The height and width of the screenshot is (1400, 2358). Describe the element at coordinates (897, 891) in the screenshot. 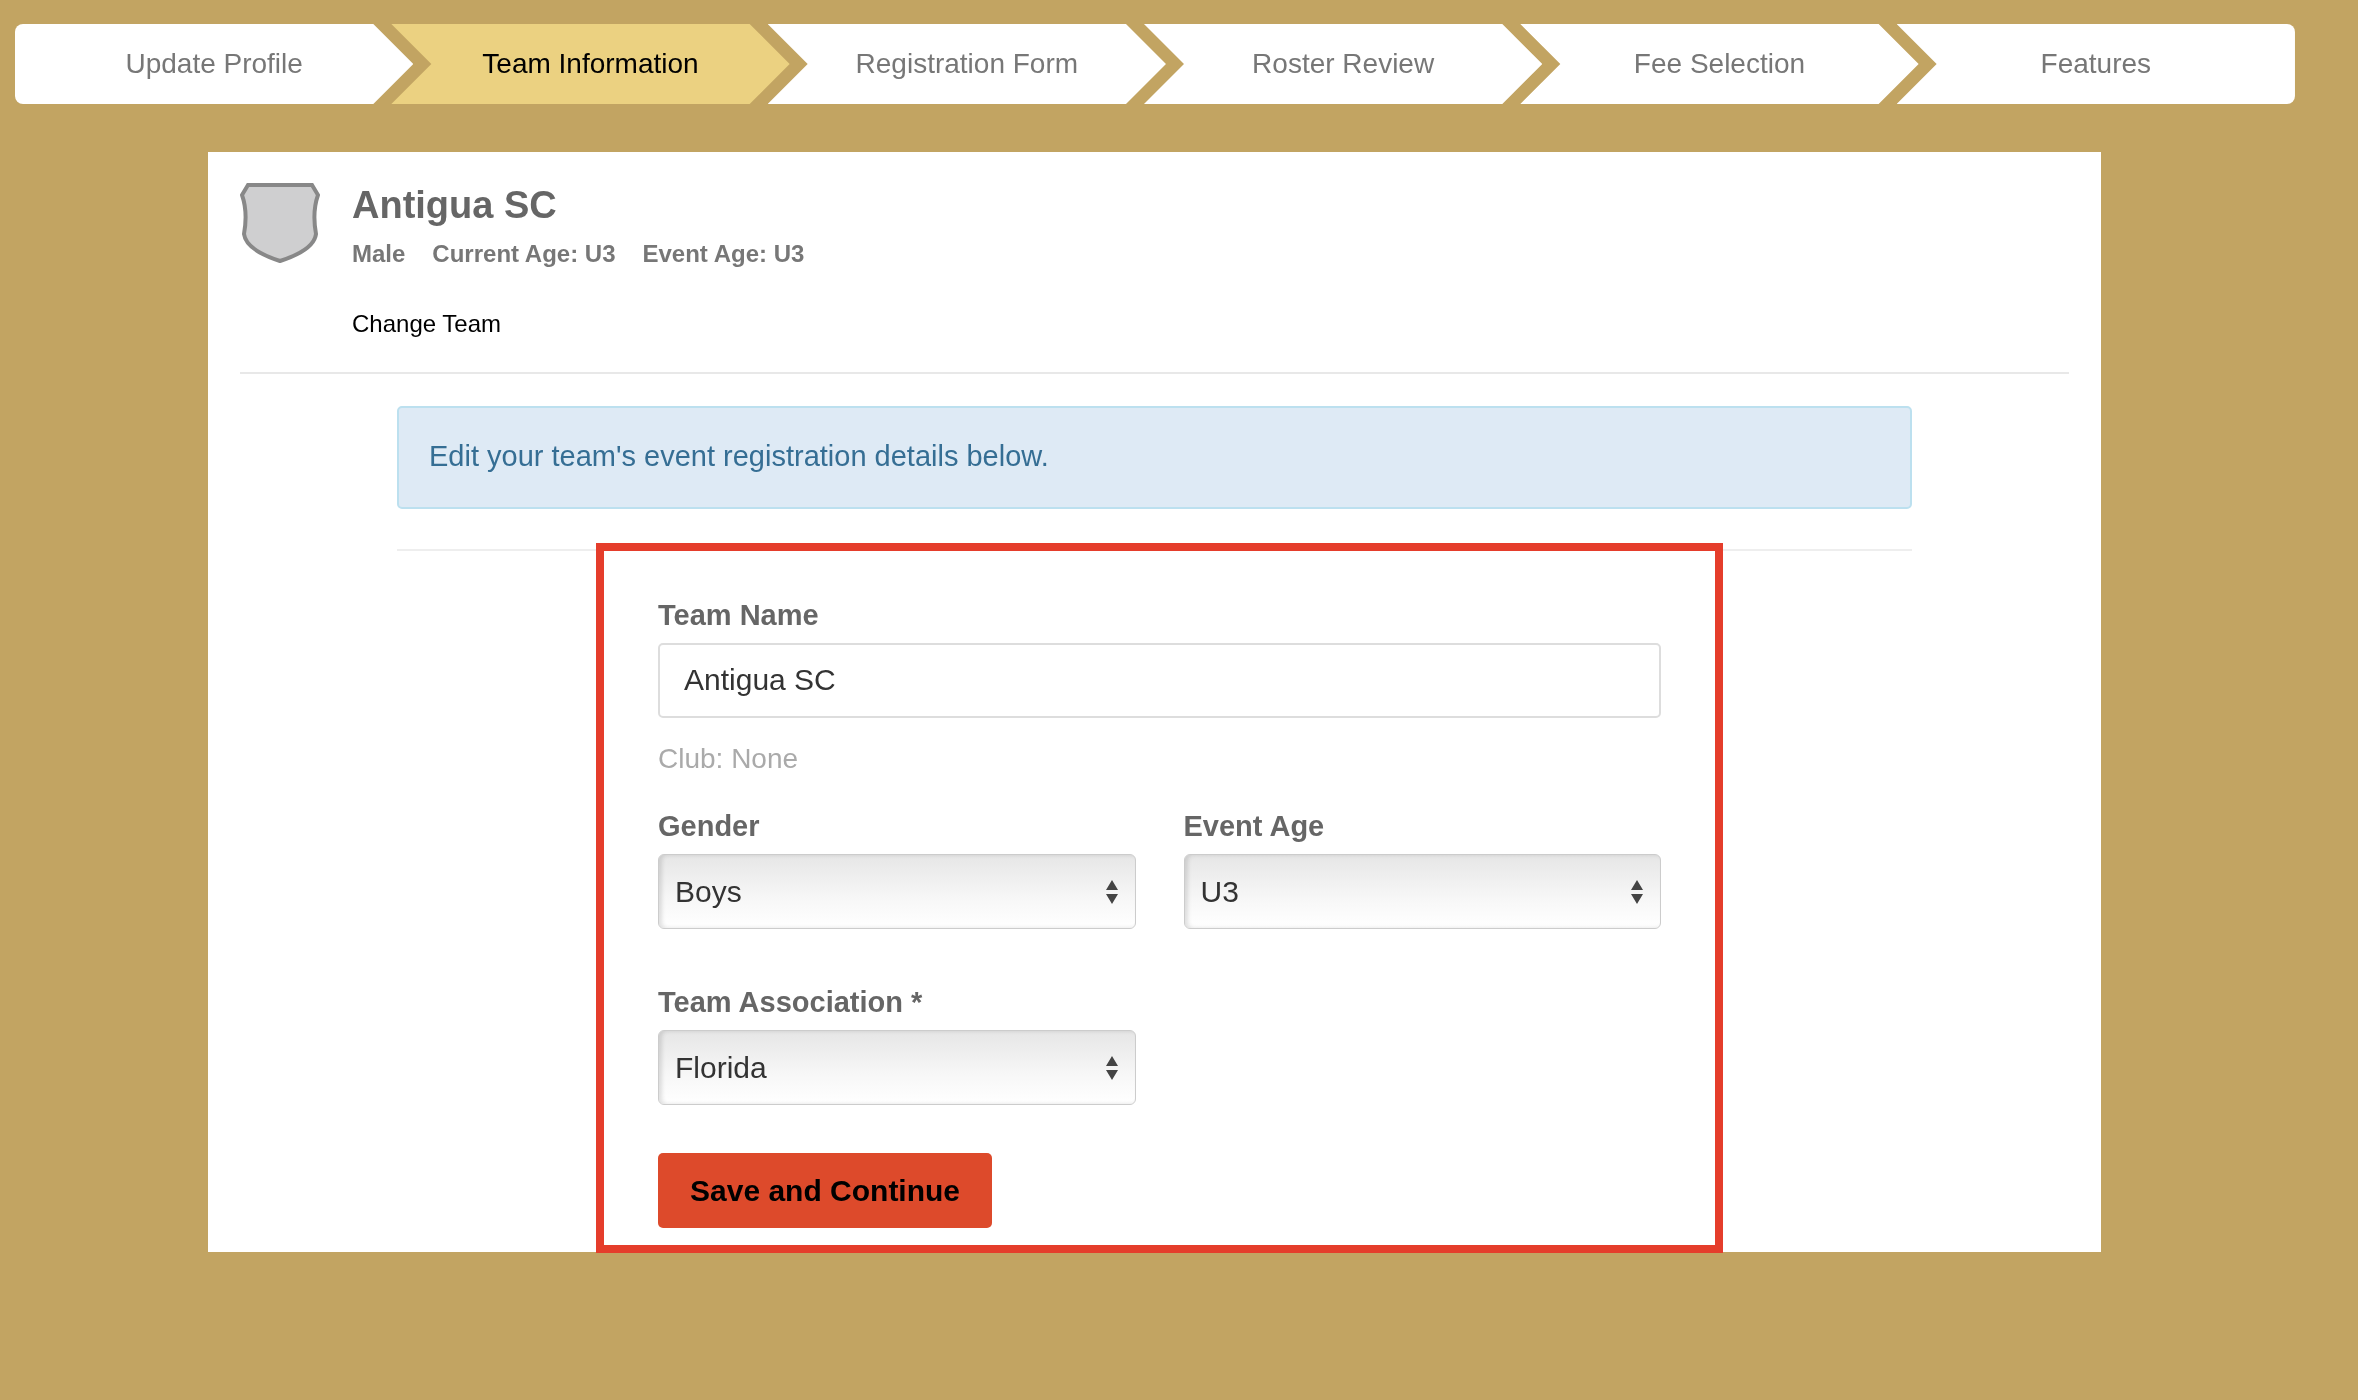

I see `select-field: Boys` at that location.